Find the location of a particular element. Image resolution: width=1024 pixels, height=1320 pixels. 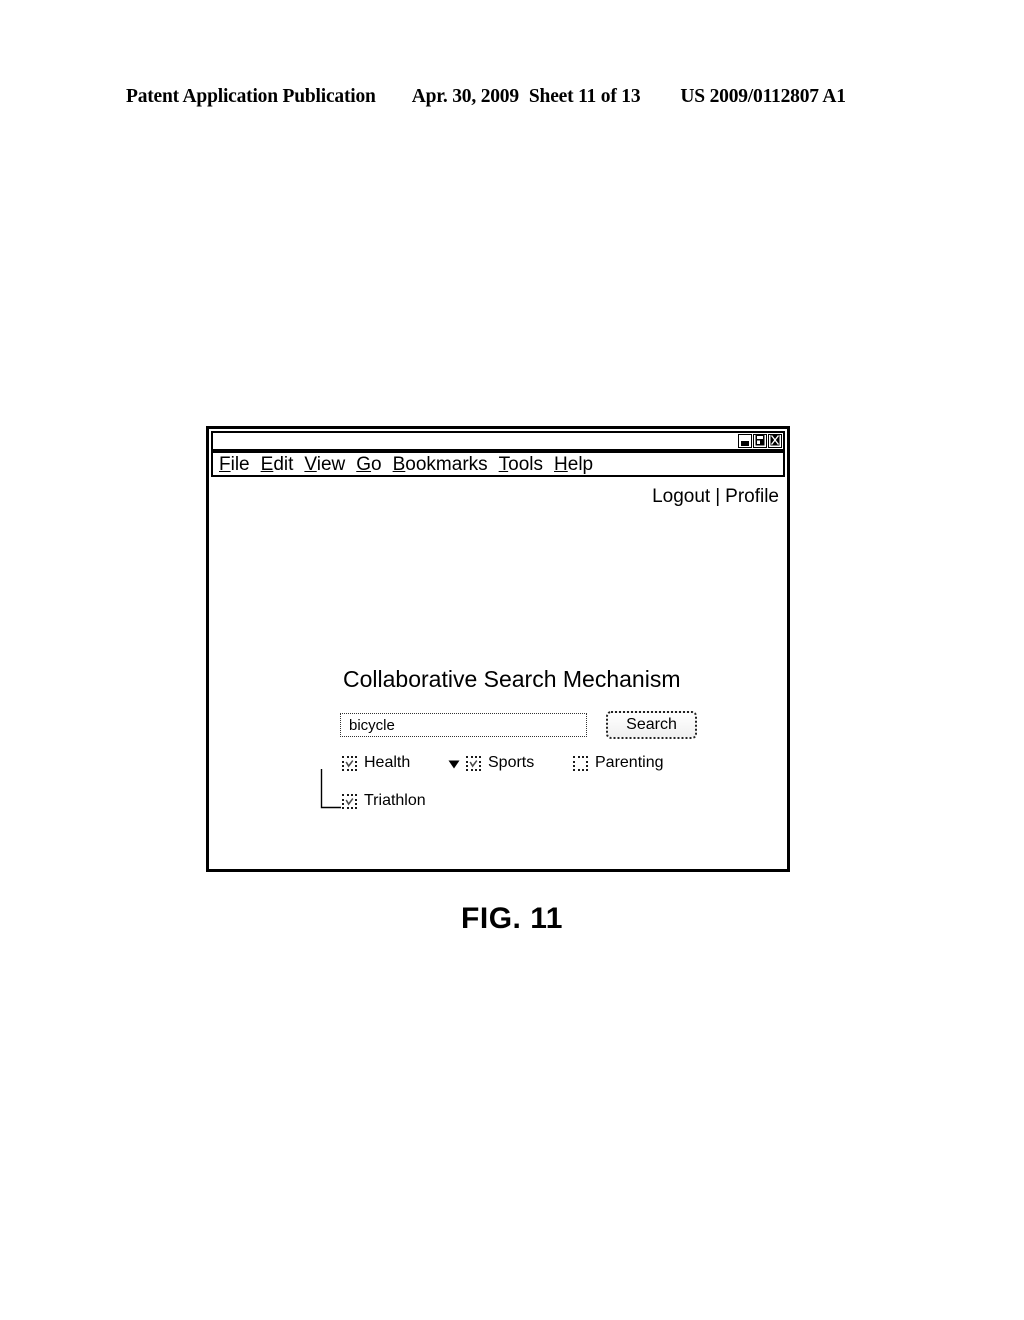

checkbox-triathlon is located at coordinates (349, 801).